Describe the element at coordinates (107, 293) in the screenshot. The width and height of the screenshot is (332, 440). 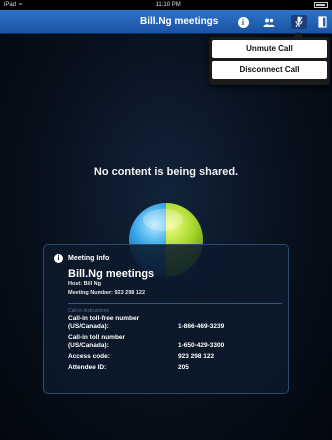
I see `meeting-number: Meeting Number: 923 298 122` at that location.